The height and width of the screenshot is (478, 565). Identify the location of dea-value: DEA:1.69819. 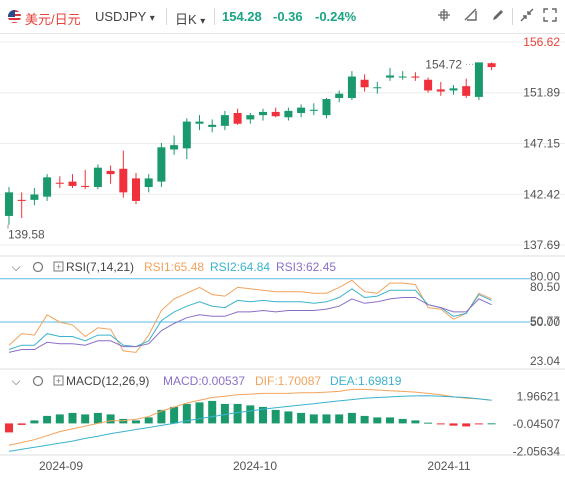
(366, 381).